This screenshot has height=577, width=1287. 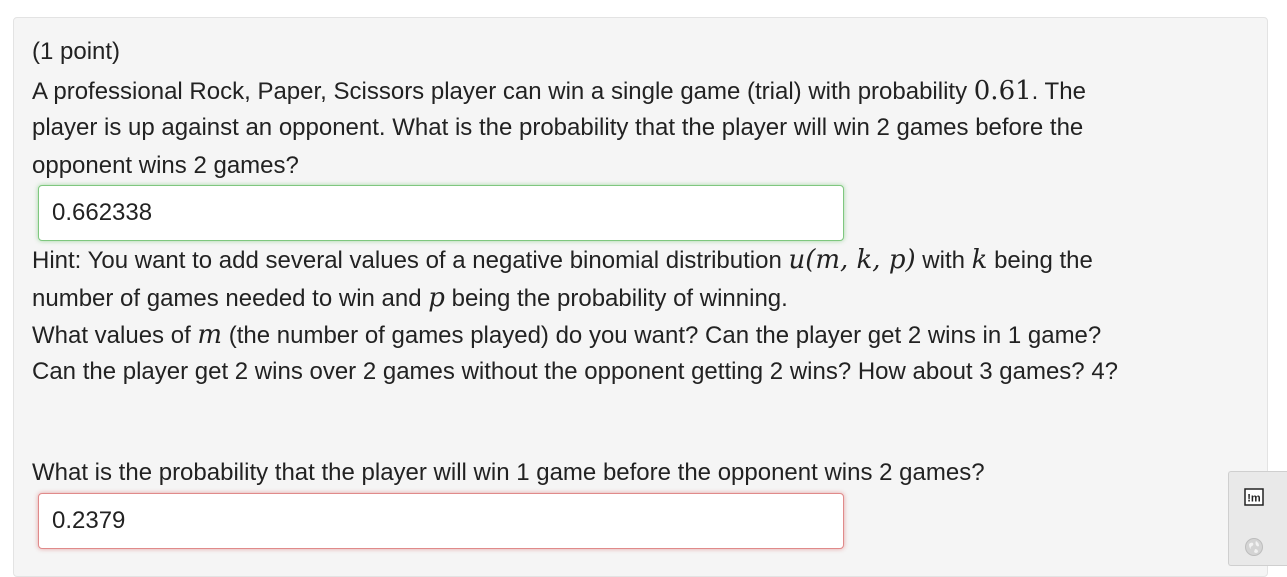 I want to click on hint-text-5: being the probability of winning., so click(x=616, y=298).